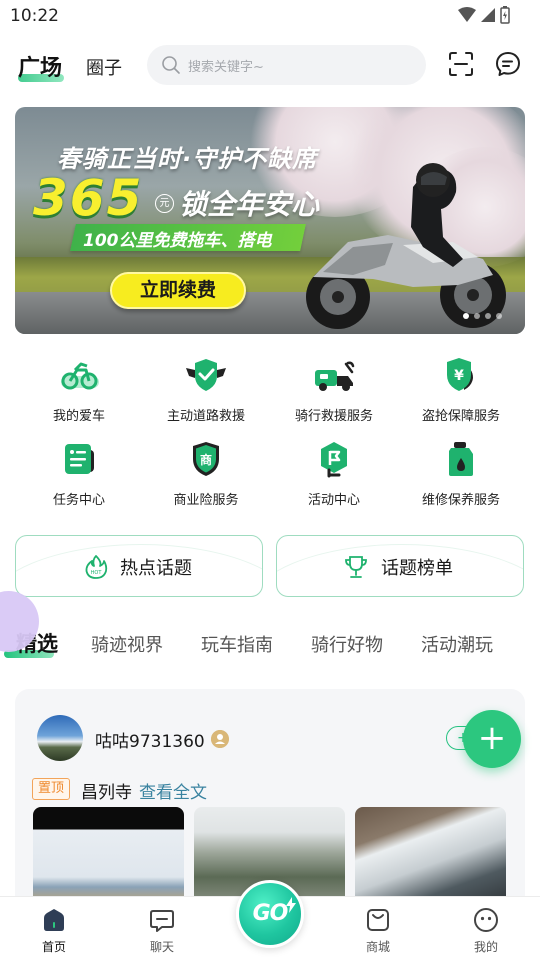 The height and width of the screenshot is (960, 540). Describe the element at coordinates (205, 416) in the screenshot. I see `grid-label: 主动道路救援` at that location.